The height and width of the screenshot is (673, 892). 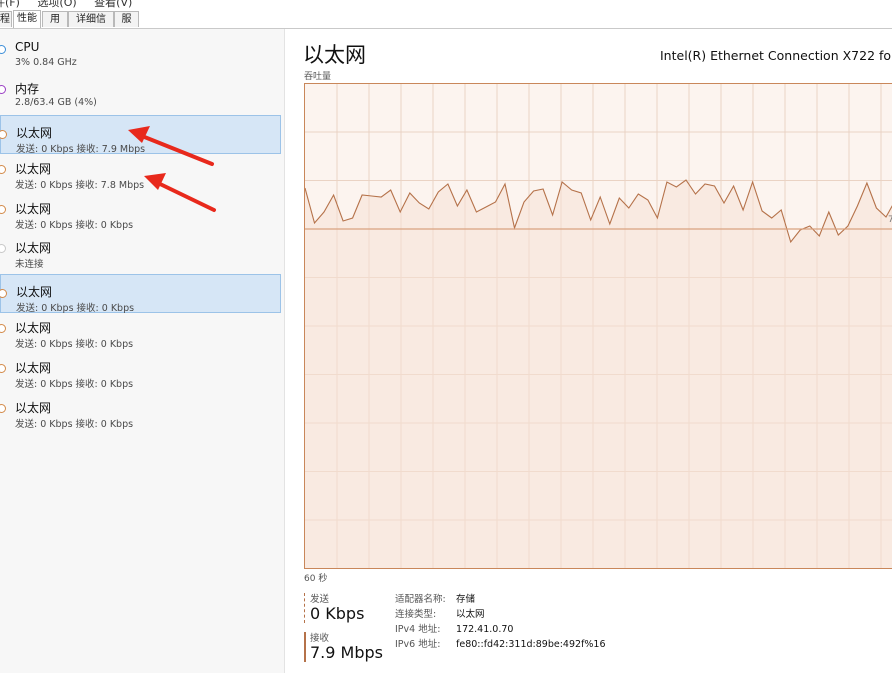 What do you see at coordinates (10, 4) in the screenshot?
I see `menu-file: 件(F)` at bounding box center [10, 4].